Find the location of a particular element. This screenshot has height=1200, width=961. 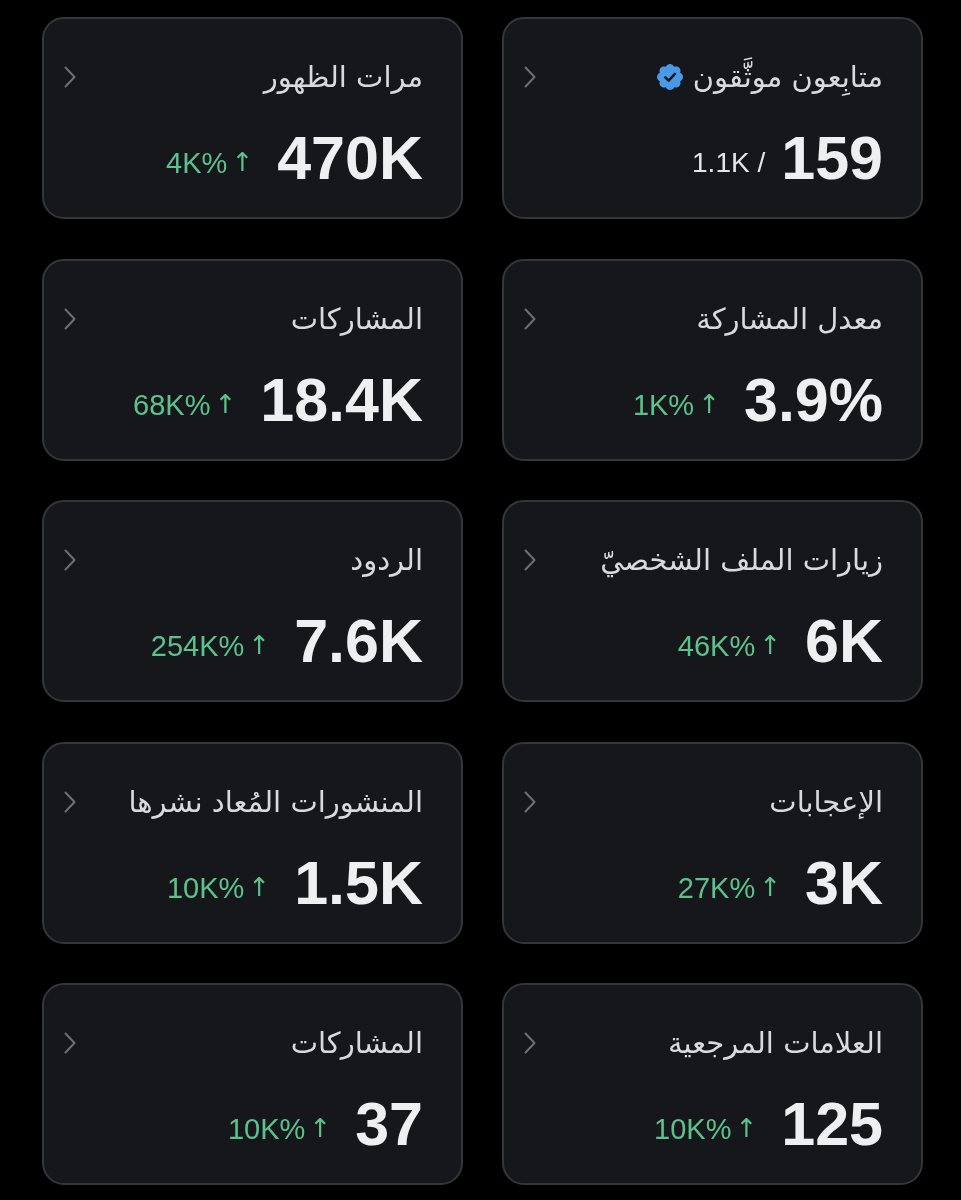

metric-title: زيارات الملف الشخصيّ is located at coordinates (741, 561).